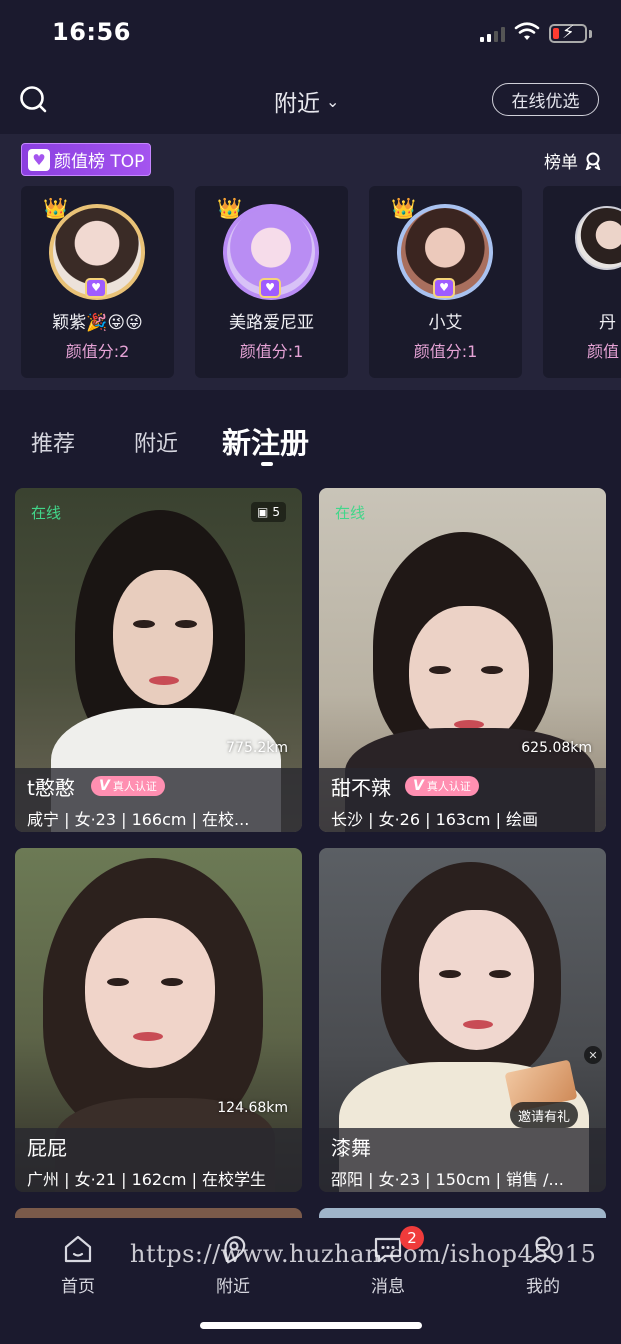 Image resolution: width=621 pixels, height=1344 pixels. What do you see at coordinates (257, 748) in the screenshot?
I see `distance-label: 775.2km` at bounding box center [257, 748].